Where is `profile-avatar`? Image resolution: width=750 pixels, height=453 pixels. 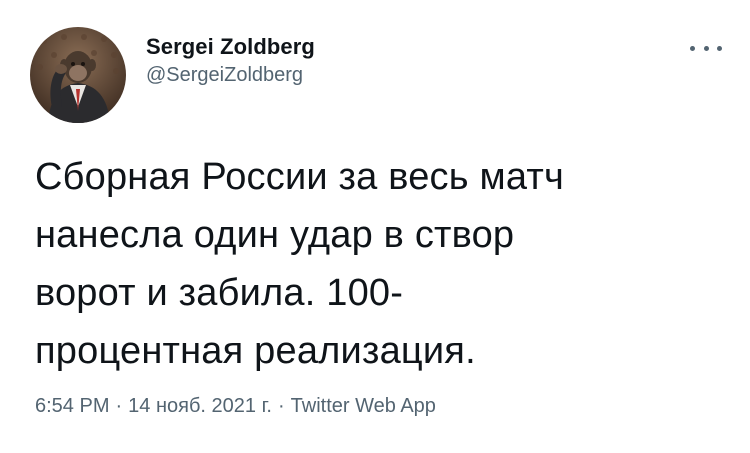 profile-avatar is located at coordinates (78, 75).